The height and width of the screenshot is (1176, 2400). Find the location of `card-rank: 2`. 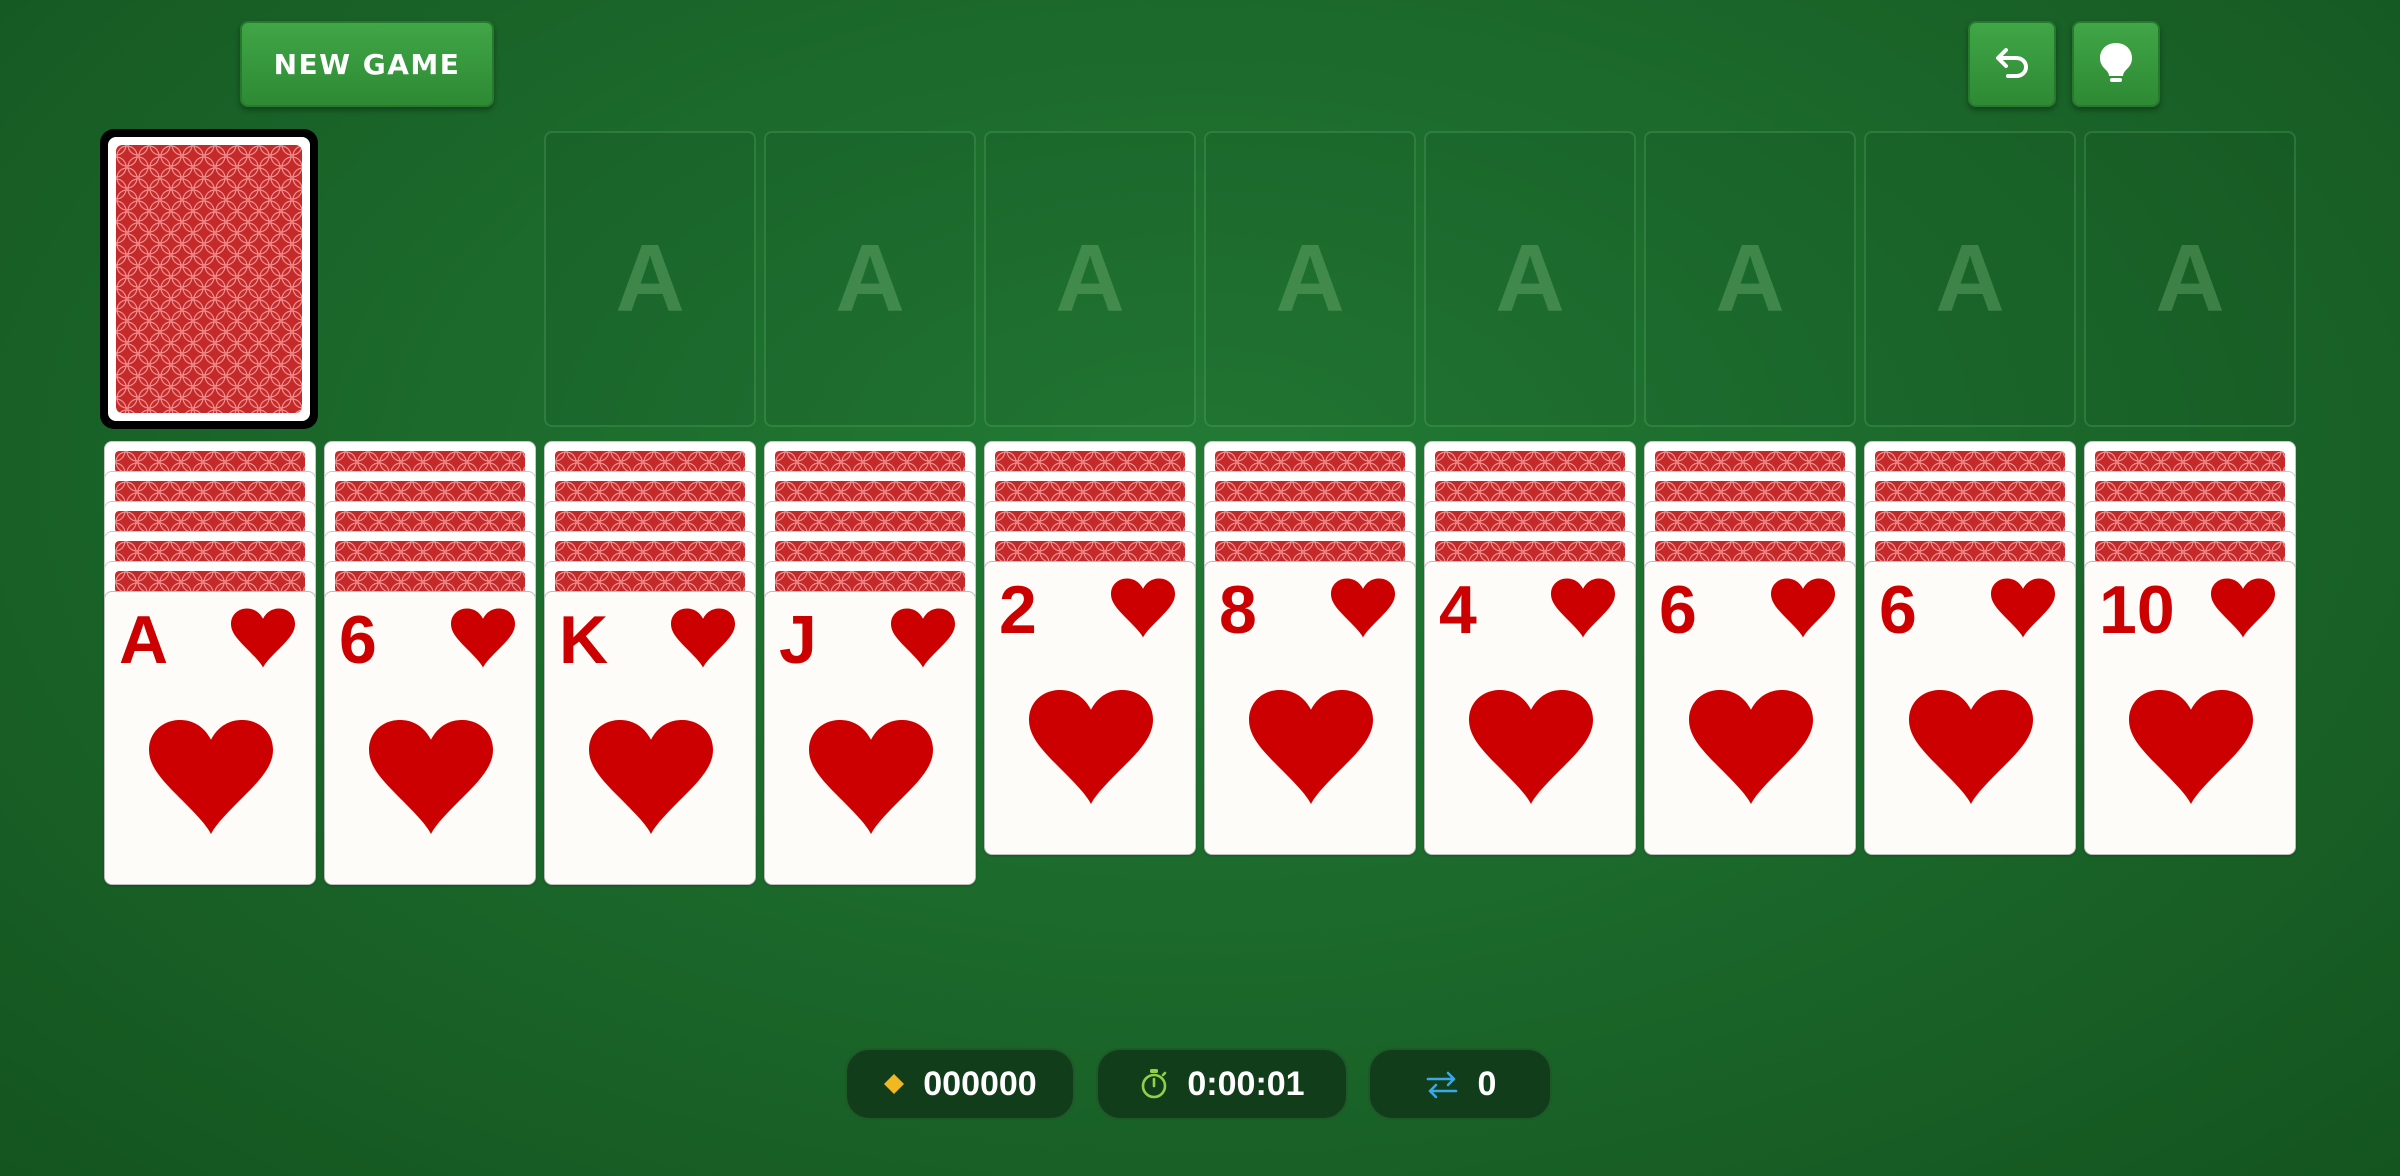

card-rank: 2 is located at coordinates (1018, 610).